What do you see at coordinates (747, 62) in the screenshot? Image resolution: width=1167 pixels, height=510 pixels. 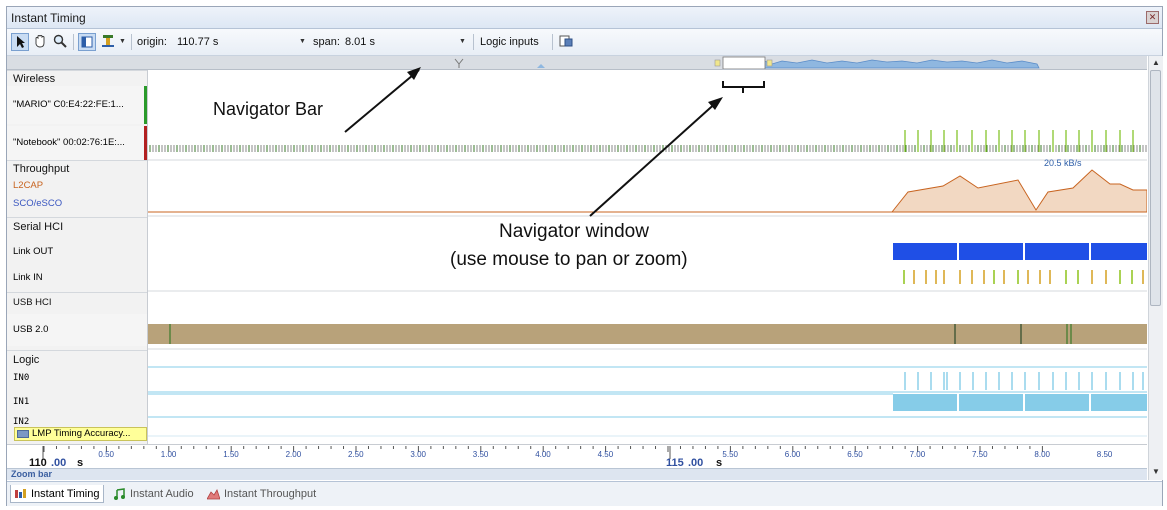 I see `navigator-bar-overview` at bounding box center [747, 62].